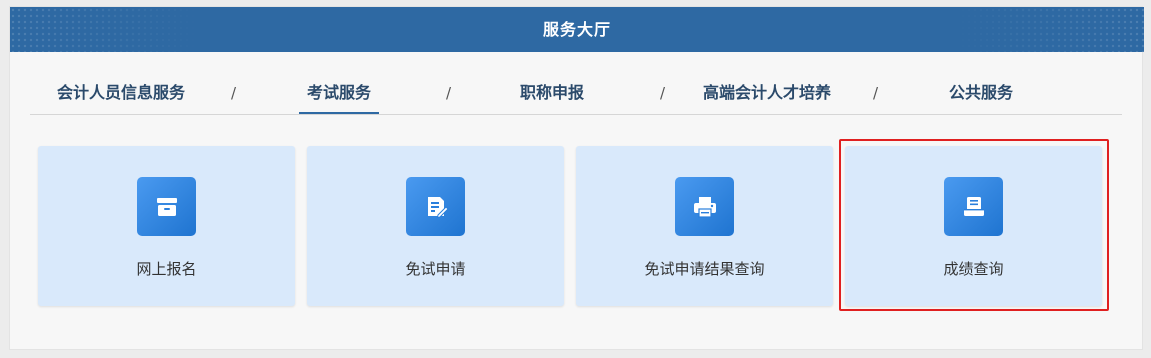 The height and width of the screenshot is (358, 1151). I want to click on tab-exam-service: 考试服务, so click(339, 93).